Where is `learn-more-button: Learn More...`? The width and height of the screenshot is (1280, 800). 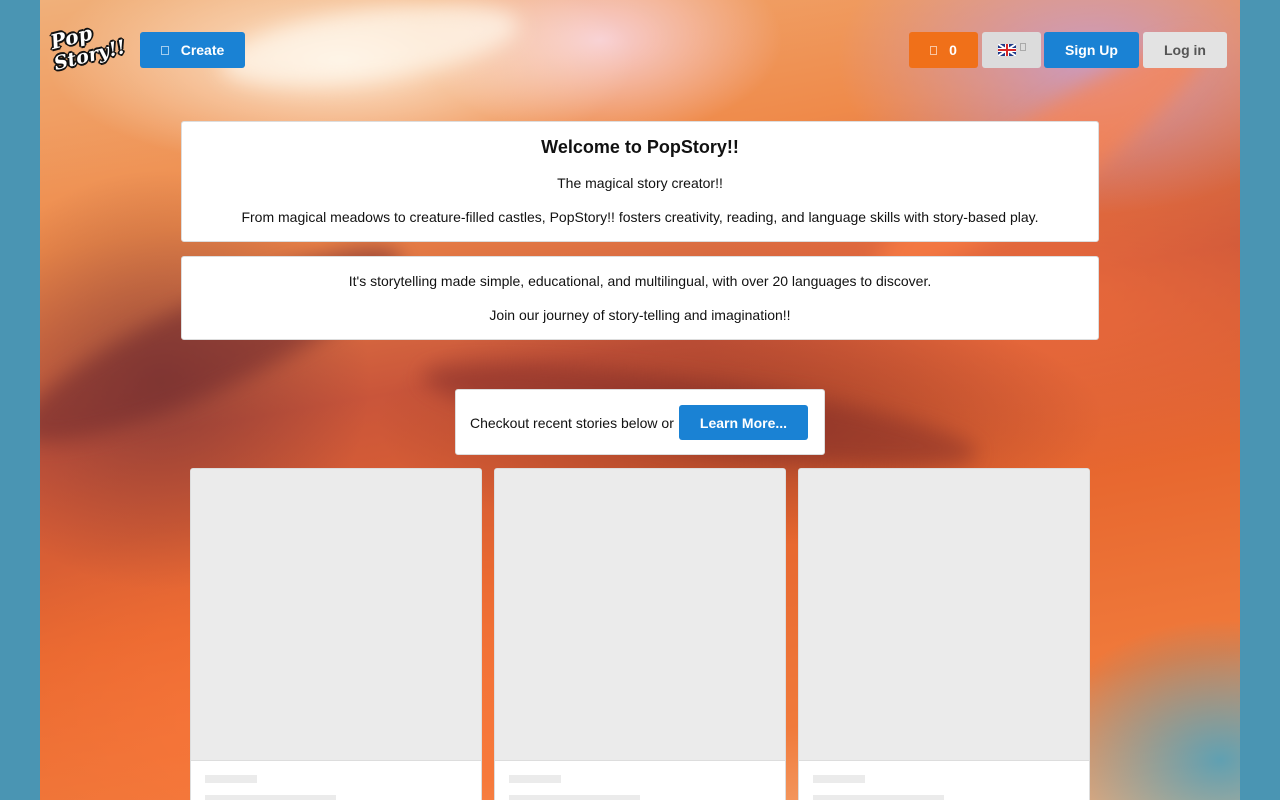 learn-more-button: Learn More... is located at coordinates (743, 422).